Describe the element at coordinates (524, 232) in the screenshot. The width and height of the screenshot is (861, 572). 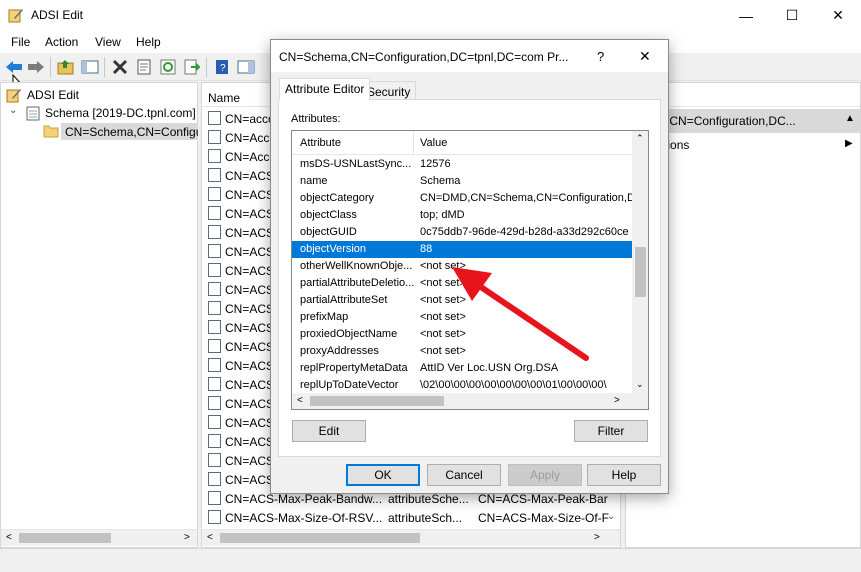
I see `attribute-value: 0c75ddb7-96de-429d-b28d-a33d292c60ce` at that location.